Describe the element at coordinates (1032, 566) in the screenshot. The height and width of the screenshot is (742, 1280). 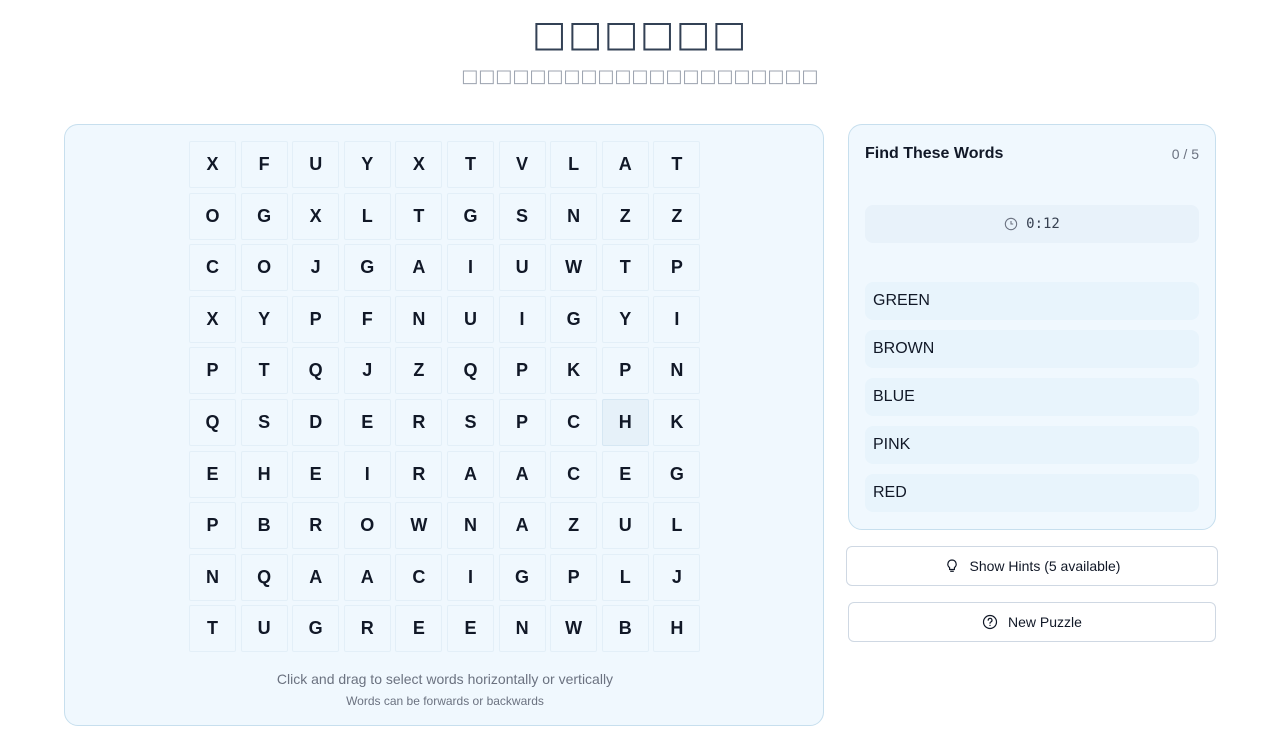
I see `show-hints-button: Show Hints (5 available)` at that location.